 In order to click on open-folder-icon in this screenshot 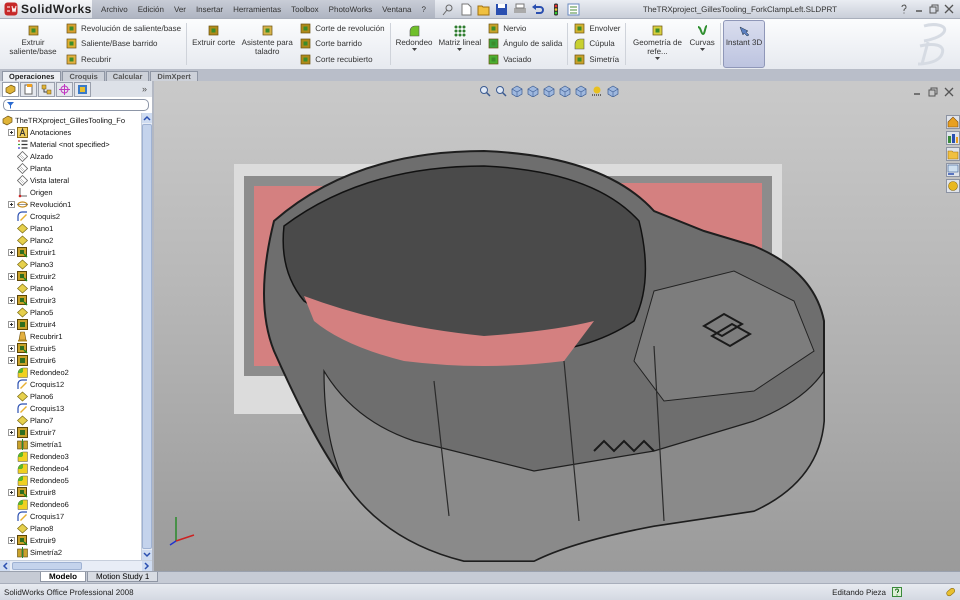, I will do `click(483, 9)`.